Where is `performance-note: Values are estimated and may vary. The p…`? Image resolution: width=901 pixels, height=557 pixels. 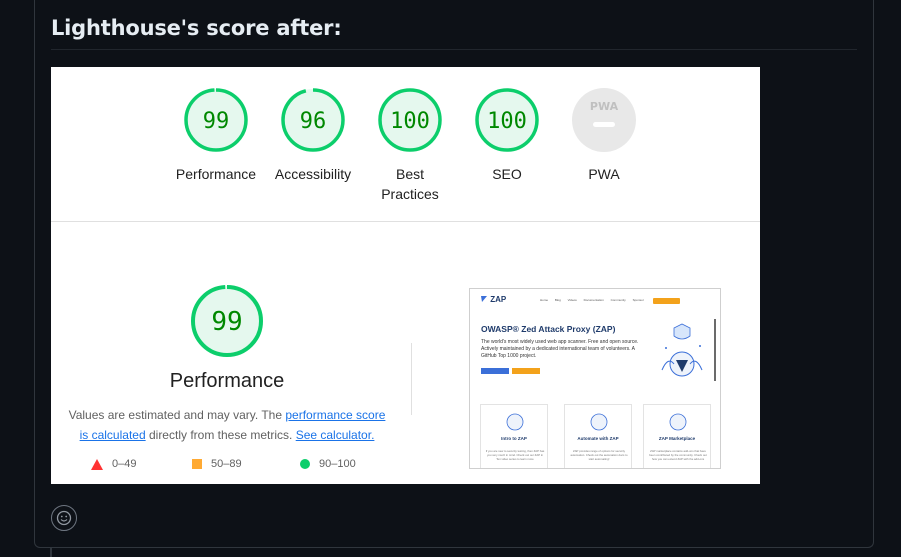
performance-note: Values are estimated and may vary. The p… is located at coordinates (227, 425).